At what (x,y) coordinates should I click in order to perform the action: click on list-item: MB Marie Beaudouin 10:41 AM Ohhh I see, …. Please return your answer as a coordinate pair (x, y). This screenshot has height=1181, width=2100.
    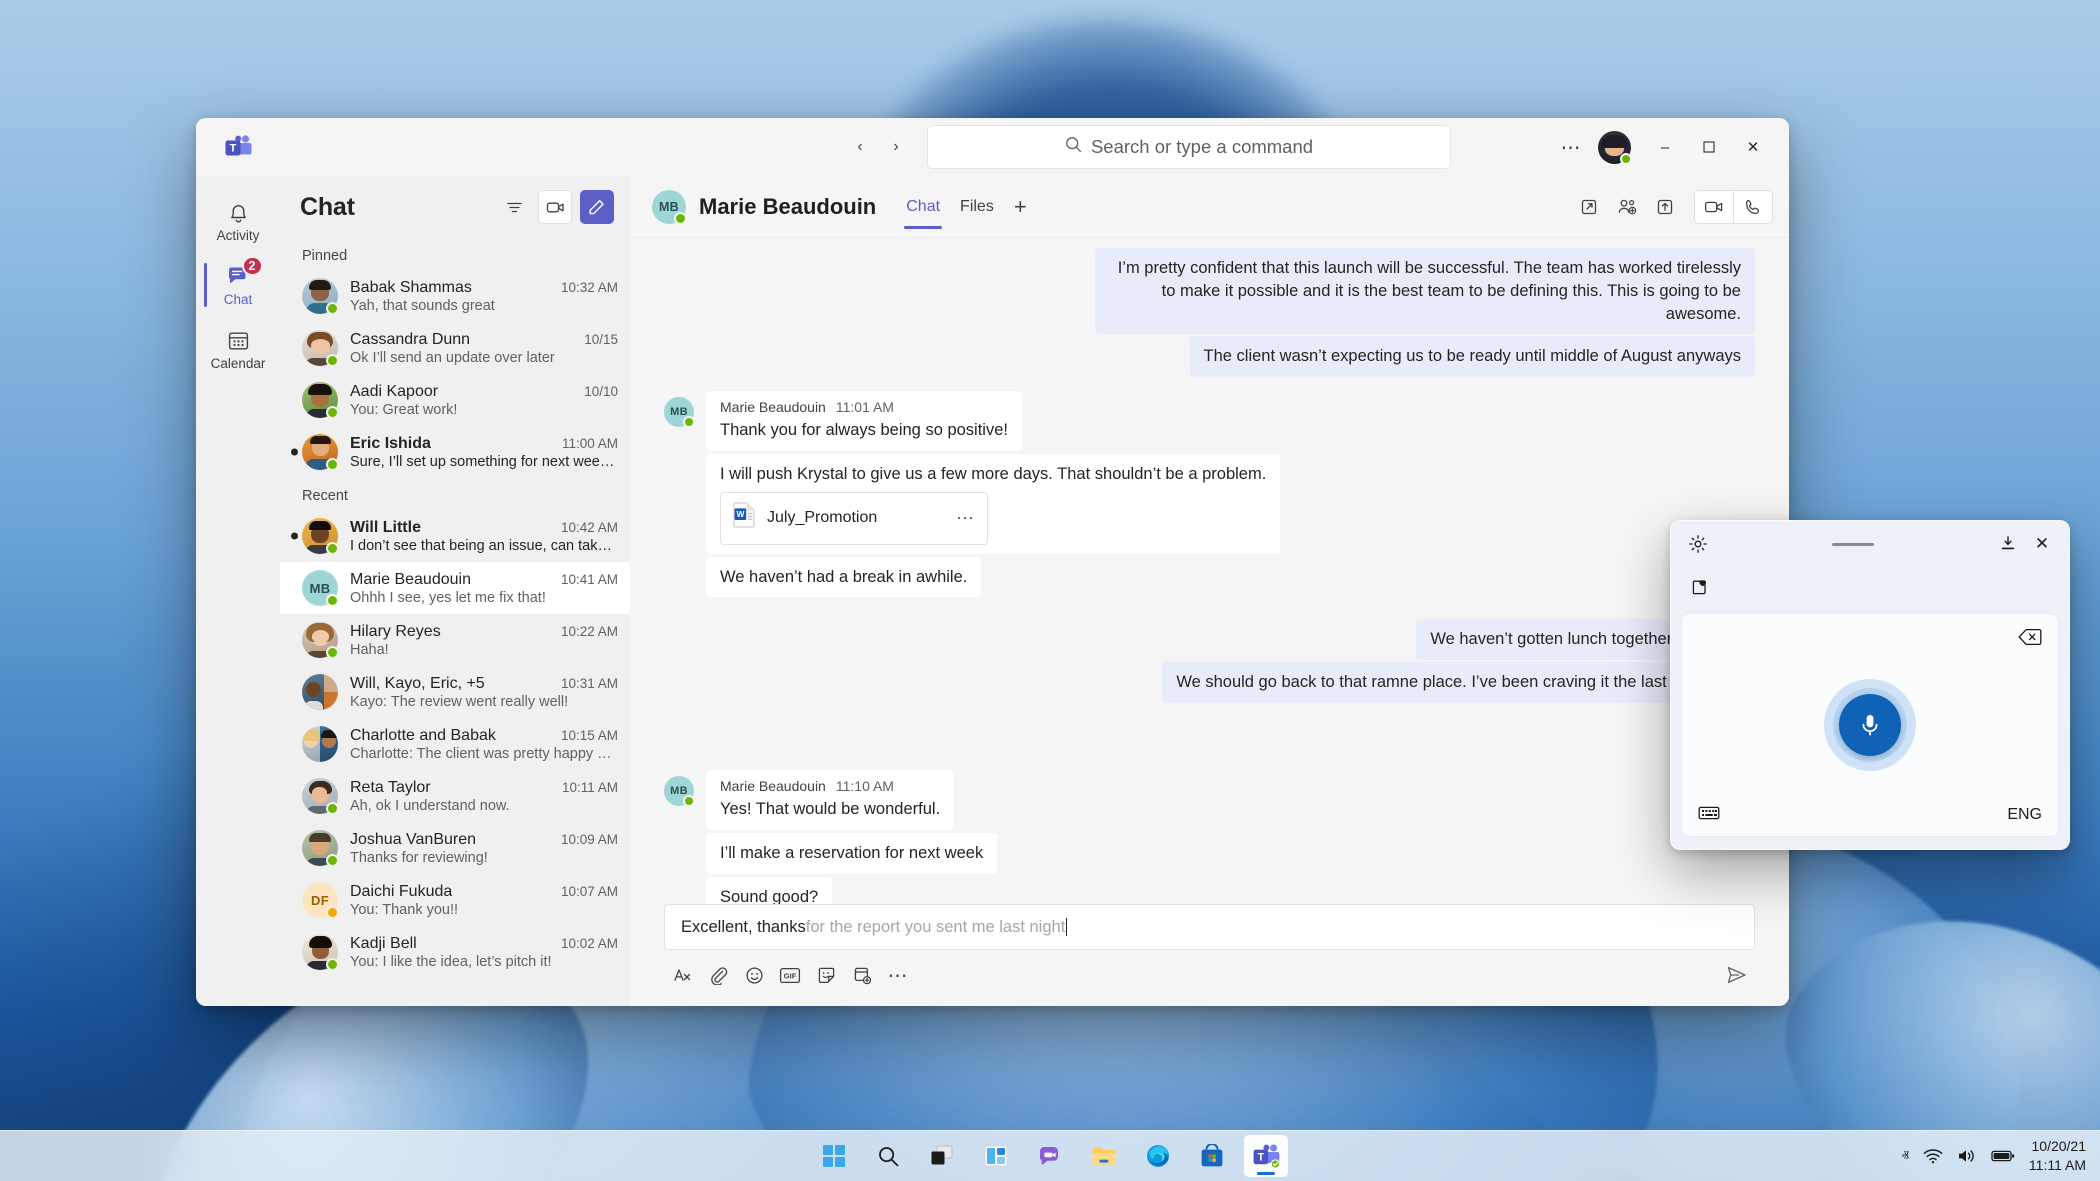
    Looking at the image, I should click on (455, 588).